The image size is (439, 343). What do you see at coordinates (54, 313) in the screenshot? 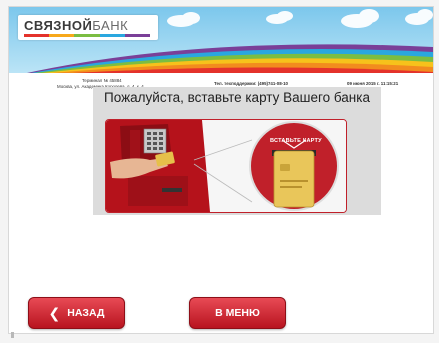
I see `chevron-left-icon: ❮` at bounding box center [54, 313].